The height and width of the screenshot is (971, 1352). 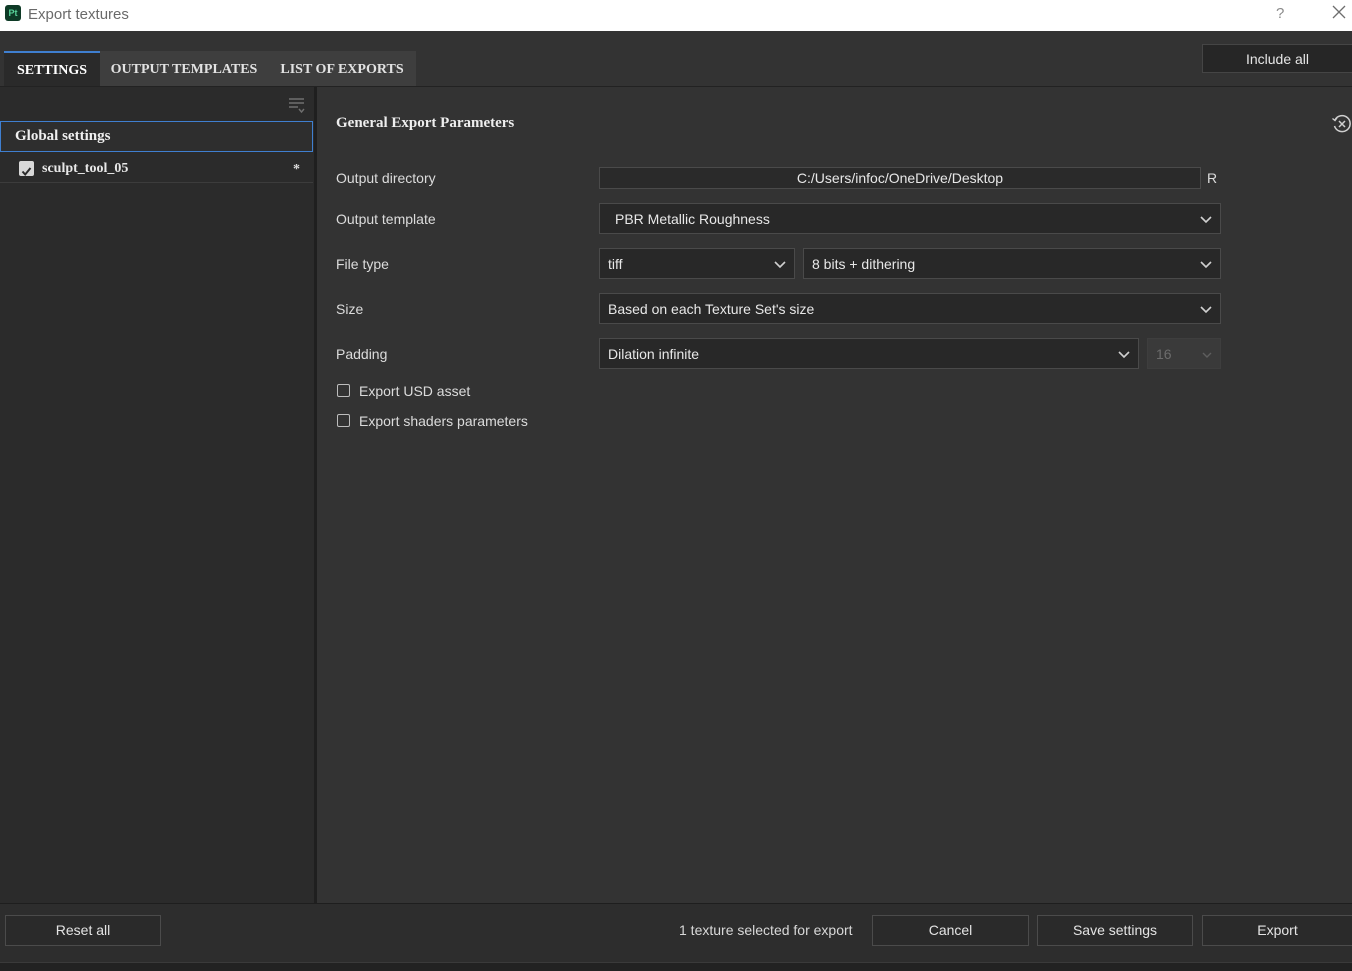 I want to click on close-icon, so click(x=1339, y=14).